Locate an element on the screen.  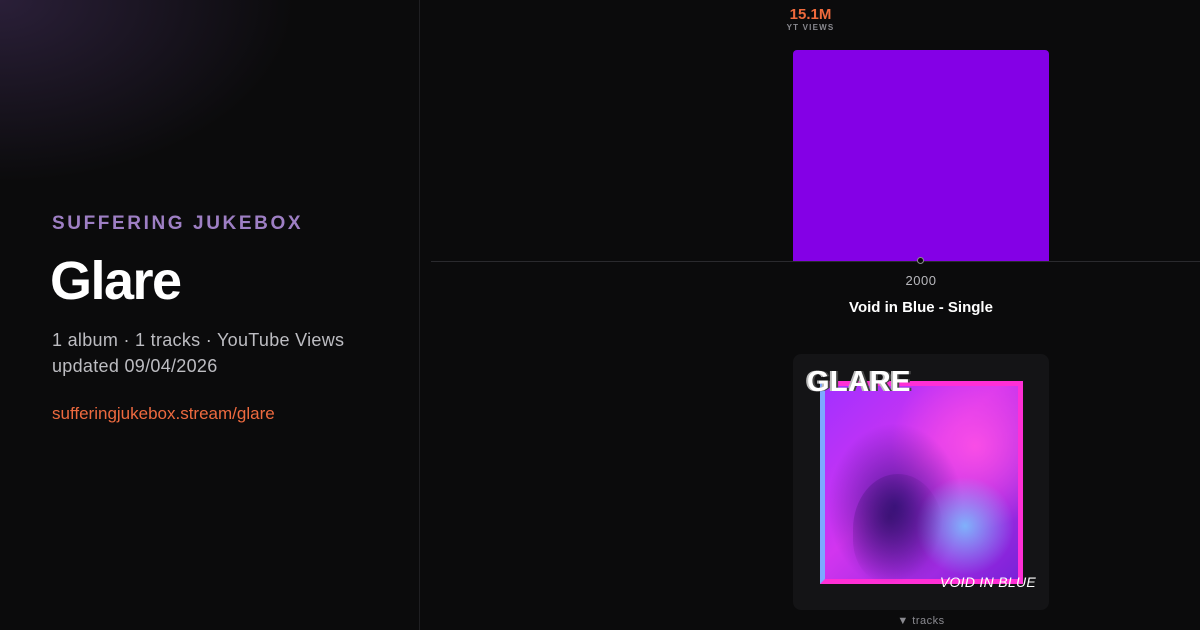
updated-date: updated 09/04/2026 is located at coordinates (135, 366).